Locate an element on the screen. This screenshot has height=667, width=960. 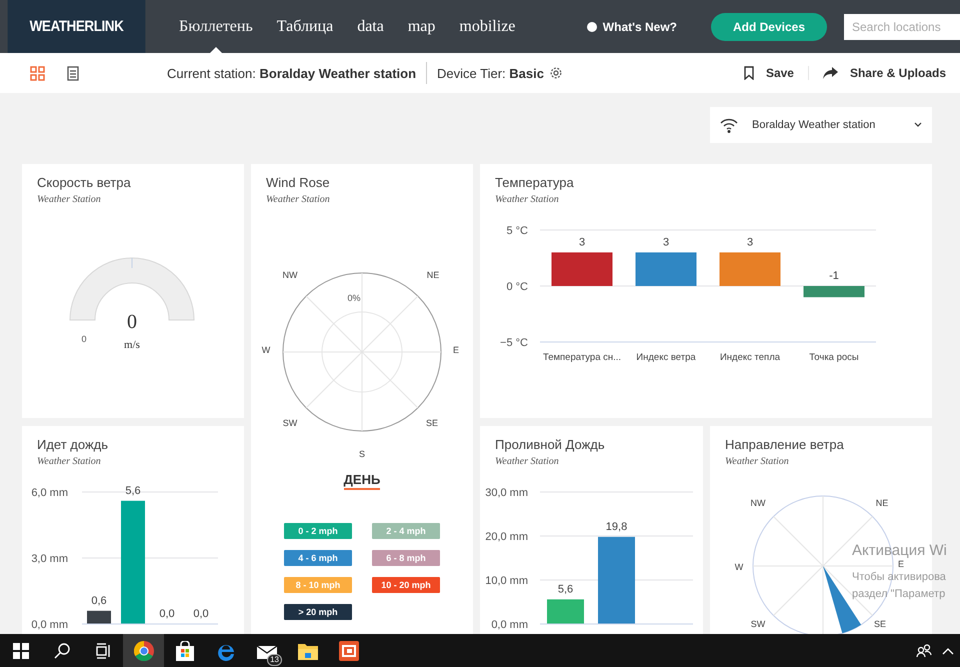
value-label: 19,8 is located at coordinates (617, 526).